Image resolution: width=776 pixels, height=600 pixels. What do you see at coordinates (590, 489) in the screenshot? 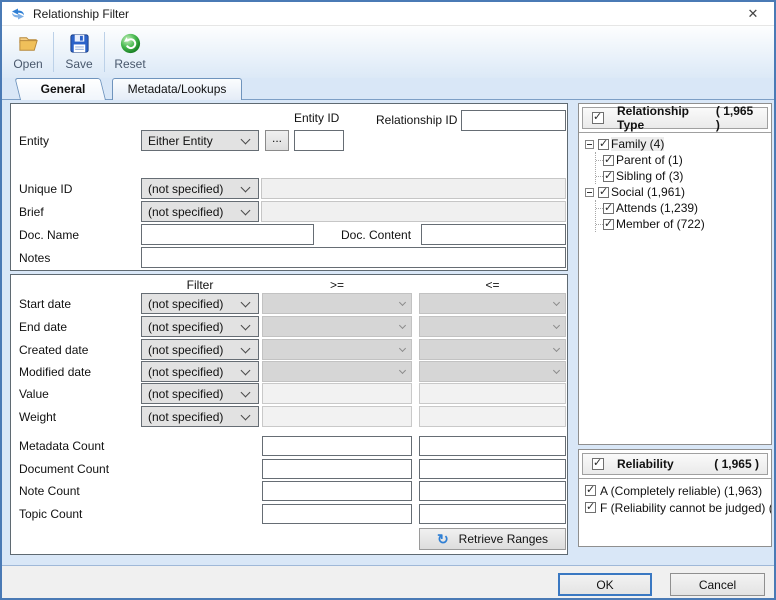
I see `reliability-a-checkbox` at bounding box center [590, 489].